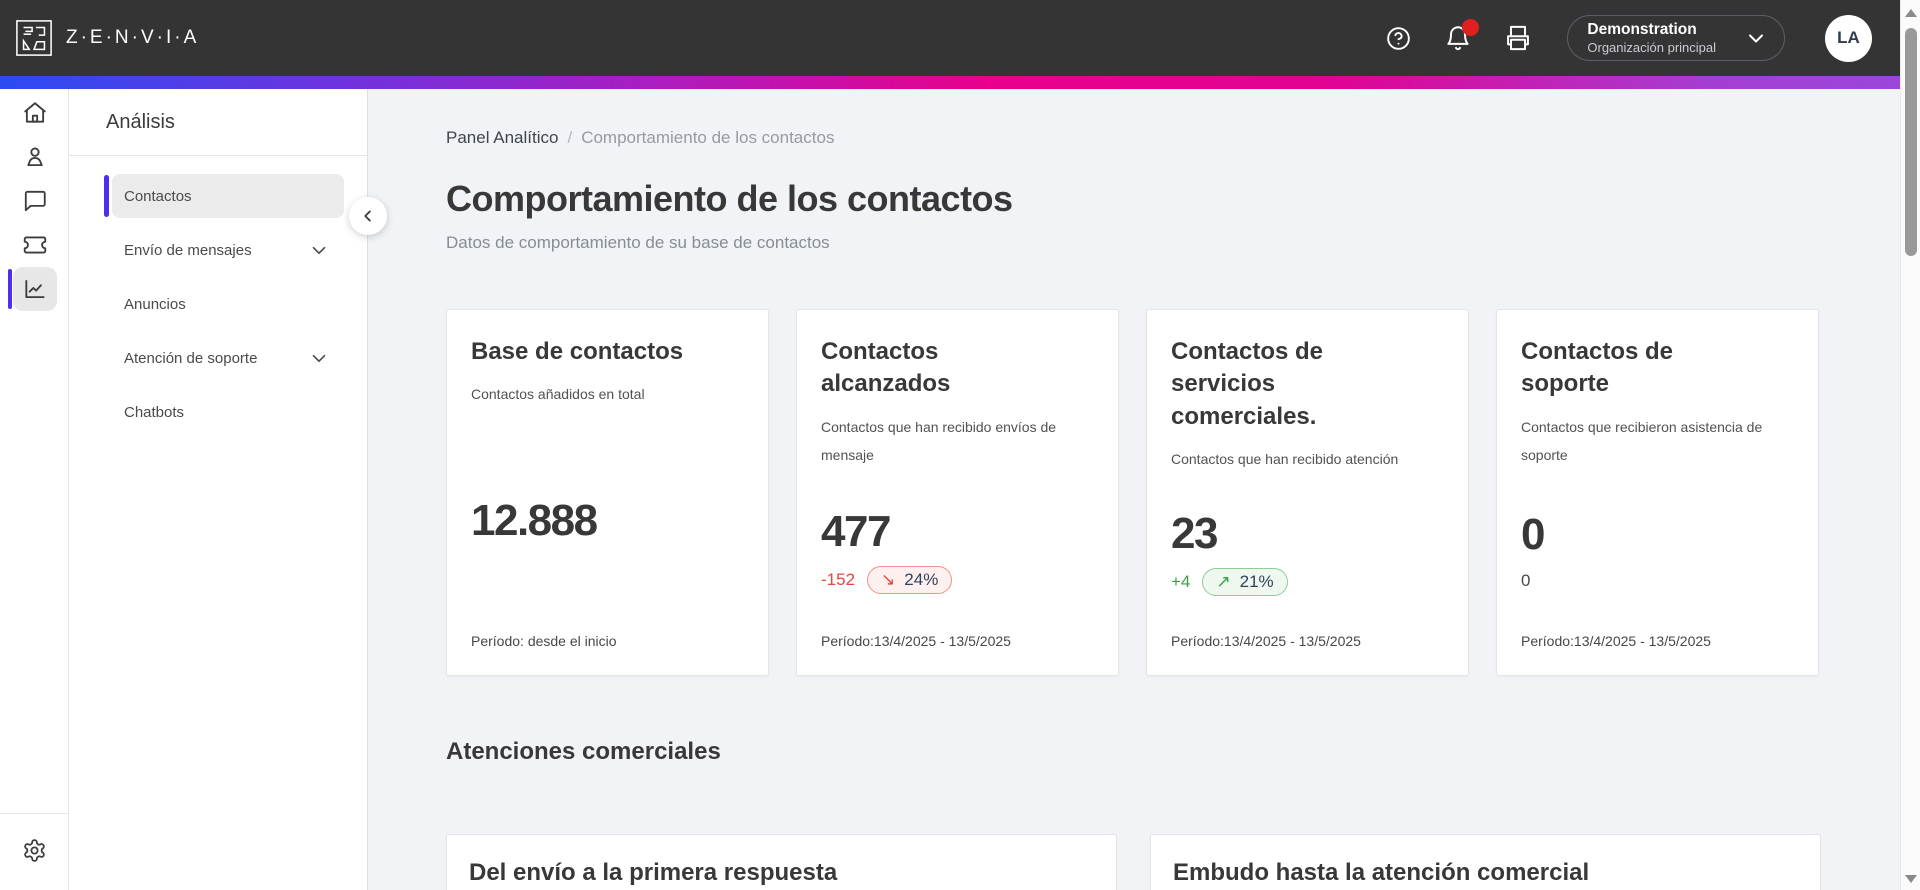  Describe the element at coordinates (1285, 459) in the screenshot. I see `stat-card-subtitle: Contactos que han recibido atención` at that location.